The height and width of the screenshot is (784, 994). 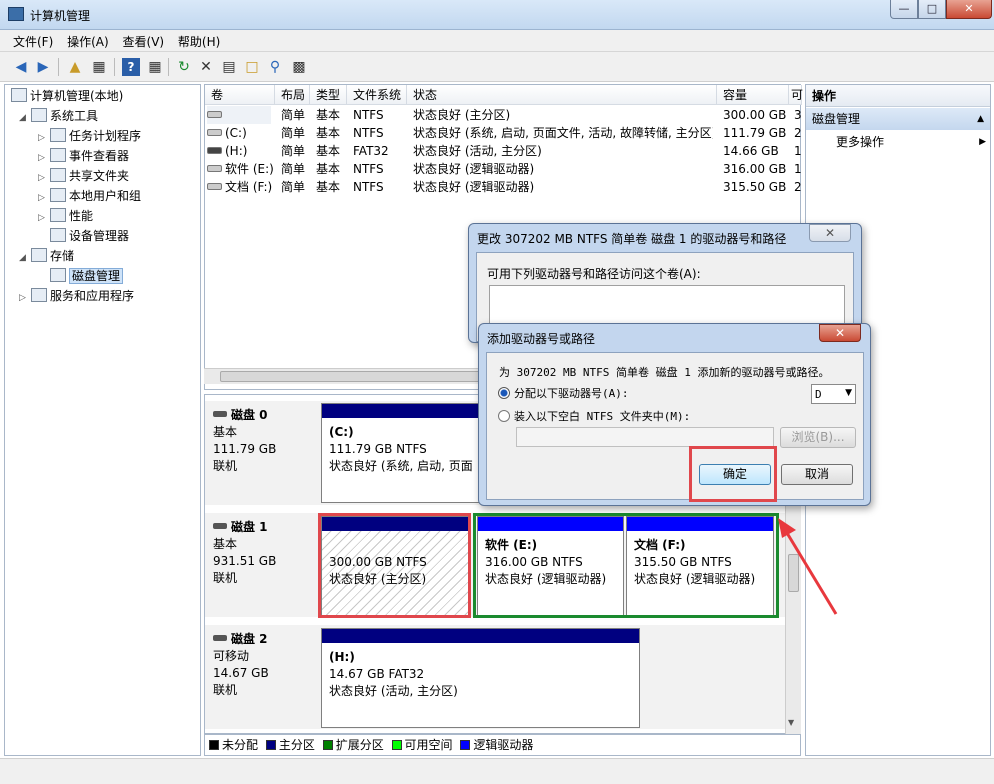 I want to click on close-button: ✕, so click(x=969, y=9).